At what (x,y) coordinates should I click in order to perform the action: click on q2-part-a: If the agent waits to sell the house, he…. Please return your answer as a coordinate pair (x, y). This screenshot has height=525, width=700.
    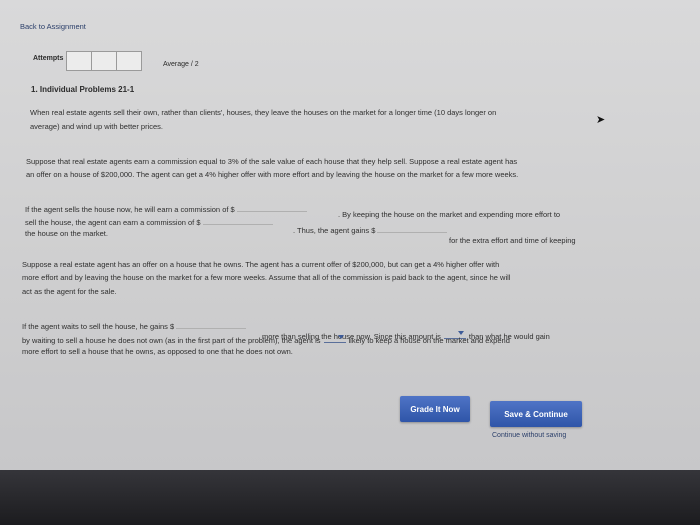
    Looking at the image, I should click on (95, 326).